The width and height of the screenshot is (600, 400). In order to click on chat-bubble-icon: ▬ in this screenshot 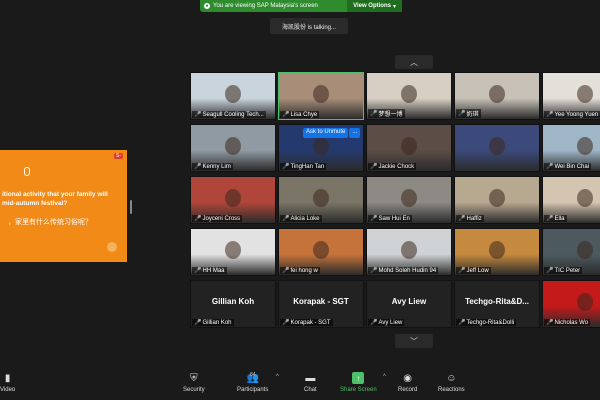, I will do `click(310, 378)`.